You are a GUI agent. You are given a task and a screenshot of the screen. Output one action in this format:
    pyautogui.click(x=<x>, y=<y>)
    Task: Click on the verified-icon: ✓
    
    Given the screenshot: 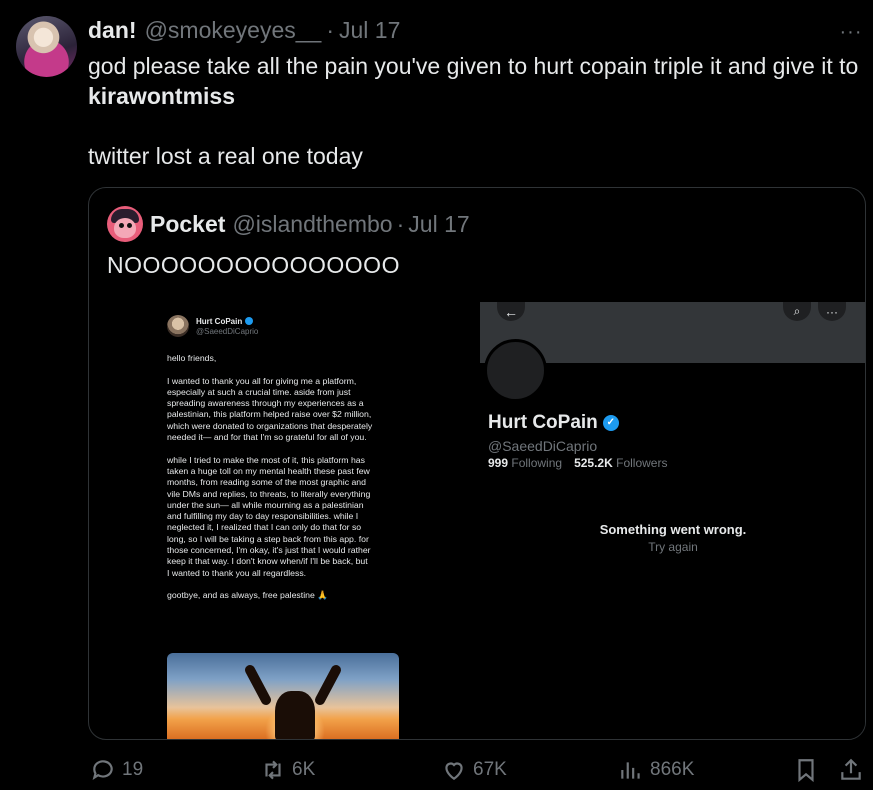 What is the action you would take?
    pyautogui.click(x=610, y=423)
    